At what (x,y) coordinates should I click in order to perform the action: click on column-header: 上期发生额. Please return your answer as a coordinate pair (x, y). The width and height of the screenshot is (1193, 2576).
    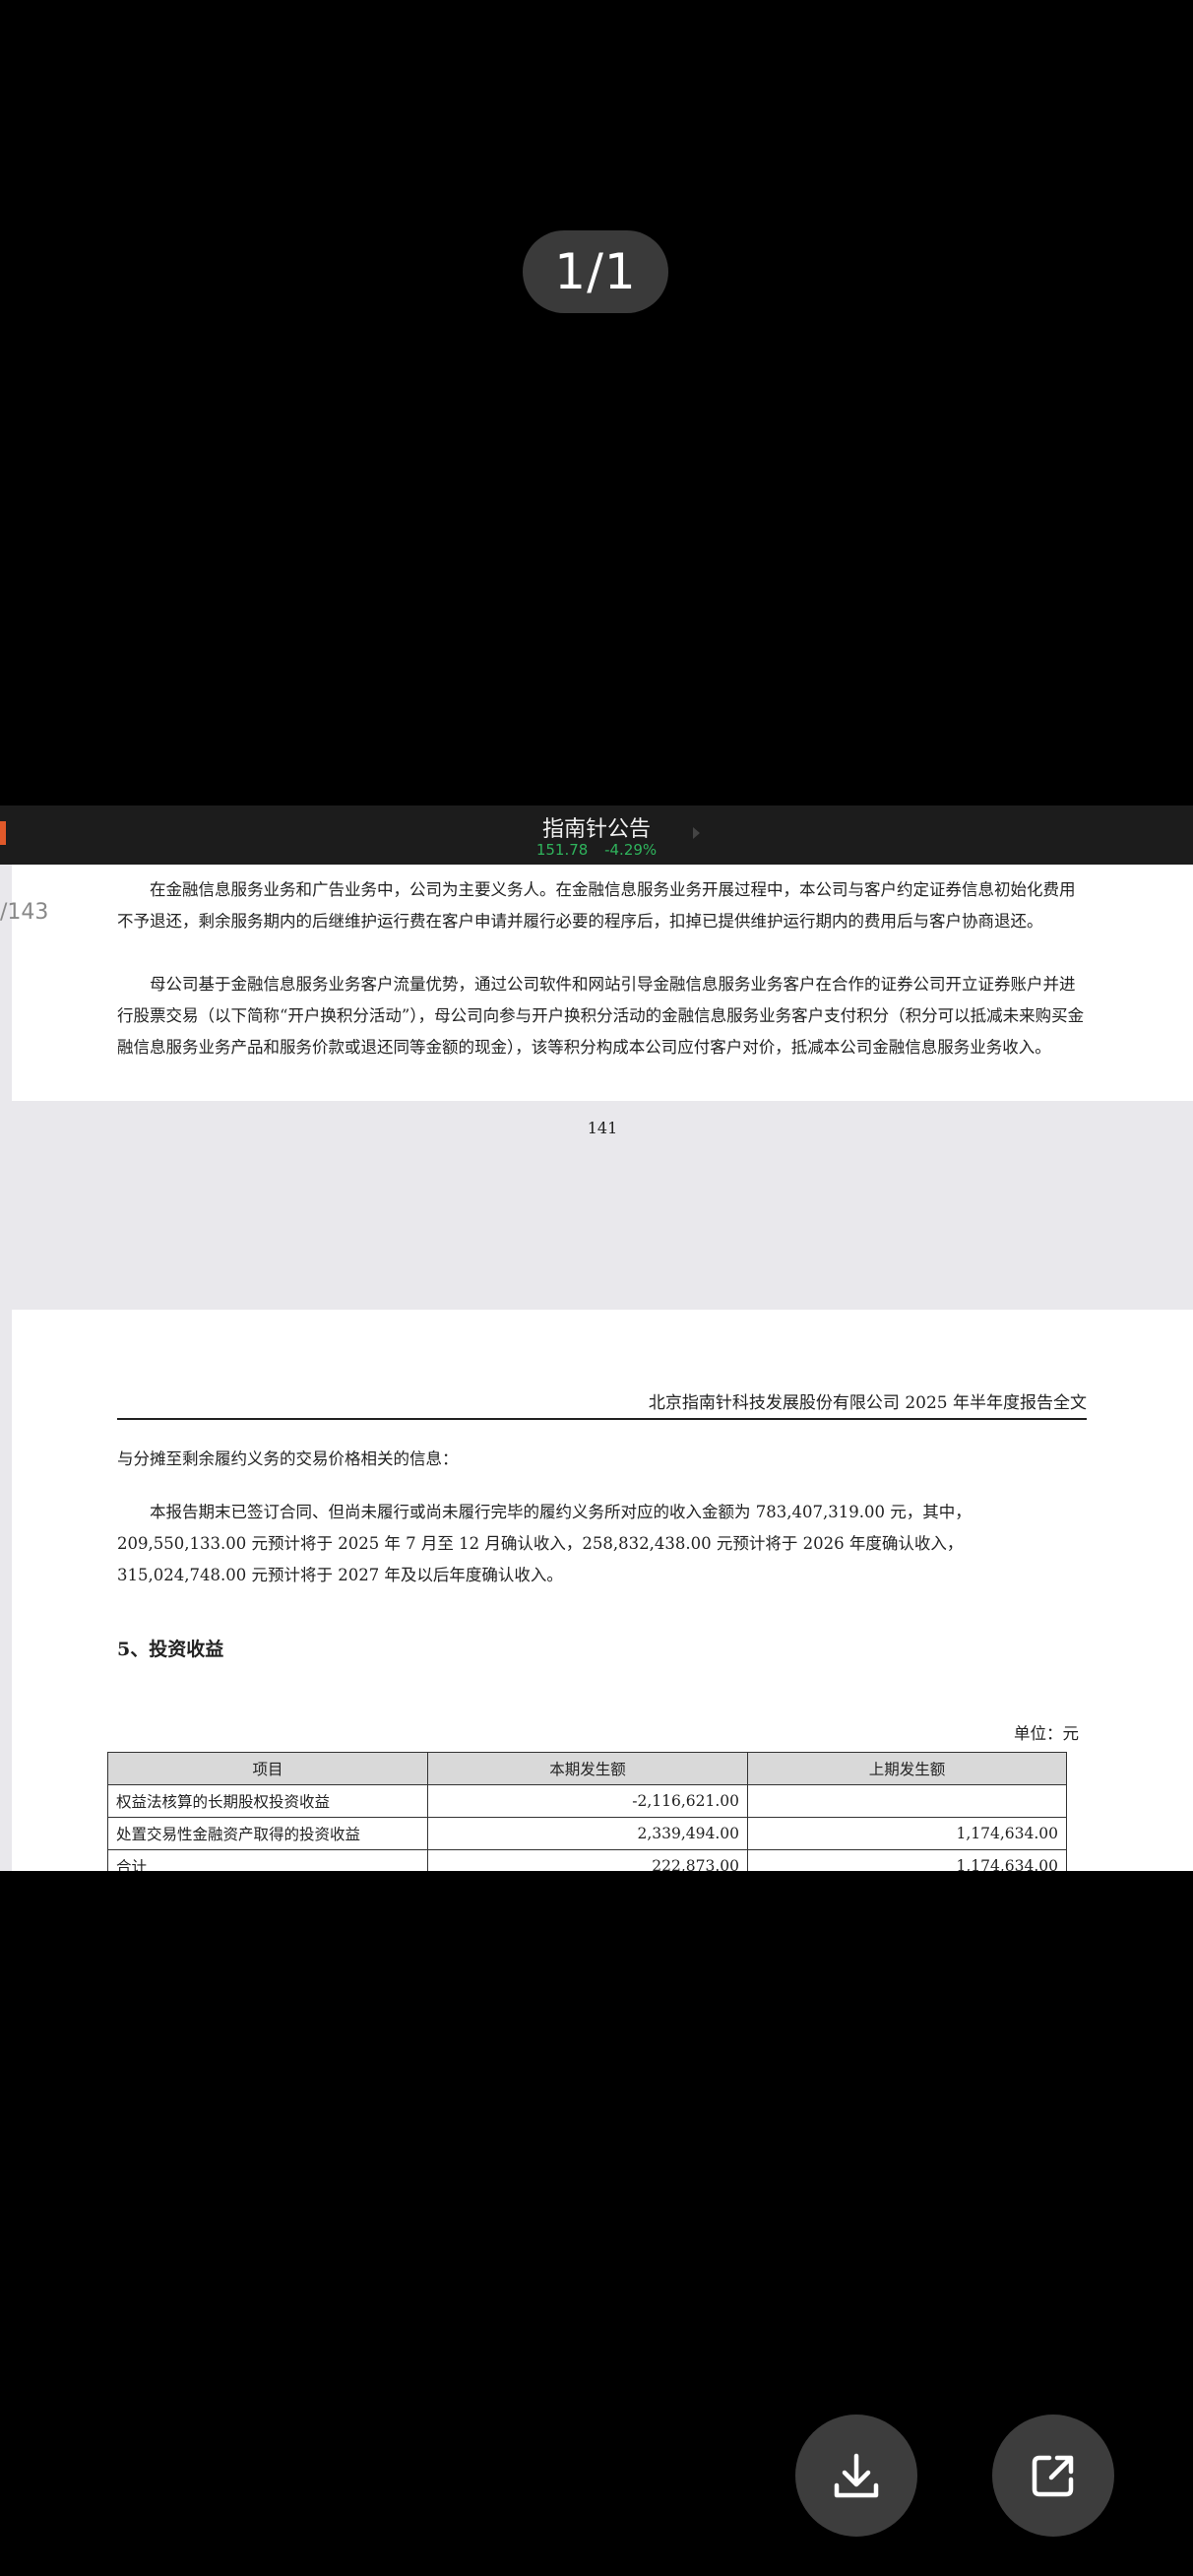
    Looking at the image, I should click on (907, 1768).